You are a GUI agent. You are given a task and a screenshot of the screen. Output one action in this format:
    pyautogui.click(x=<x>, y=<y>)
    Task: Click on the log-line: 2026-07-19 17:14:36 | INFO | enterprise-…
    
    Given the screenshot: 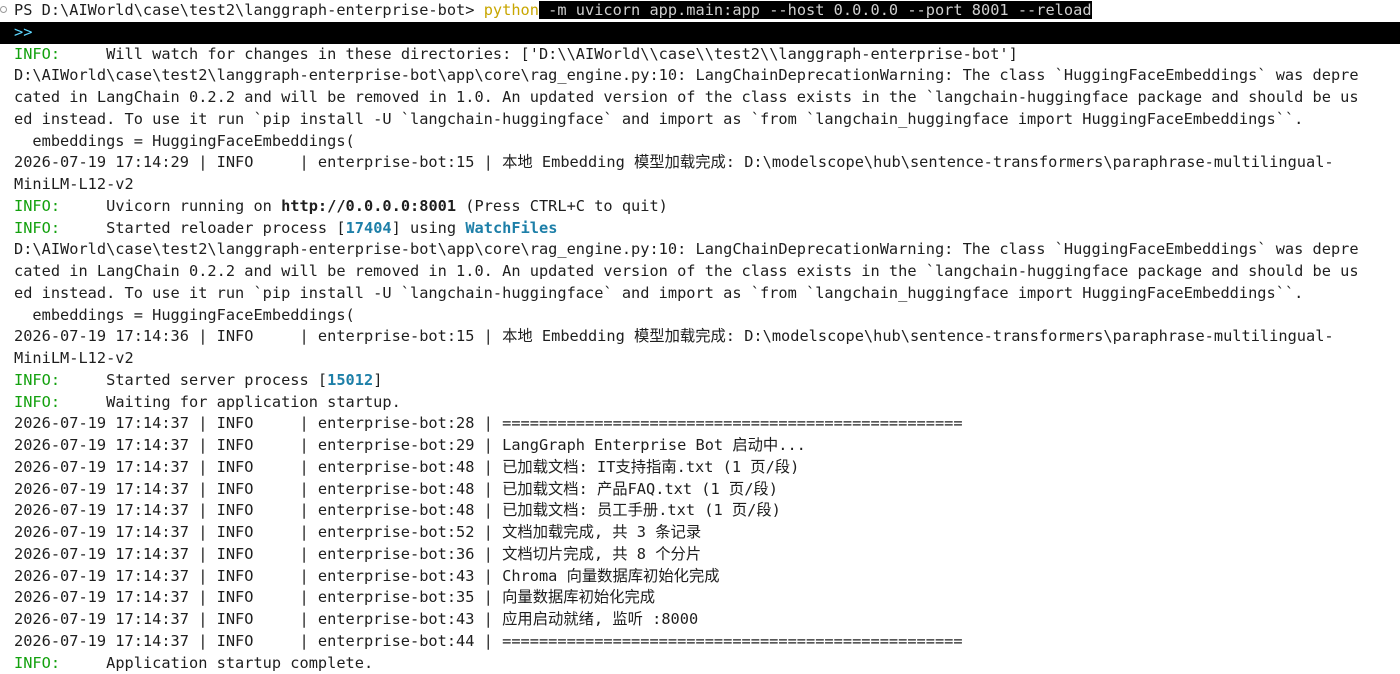 What is the action you would take?
    pyautogui.click(x=700, y=337)
    